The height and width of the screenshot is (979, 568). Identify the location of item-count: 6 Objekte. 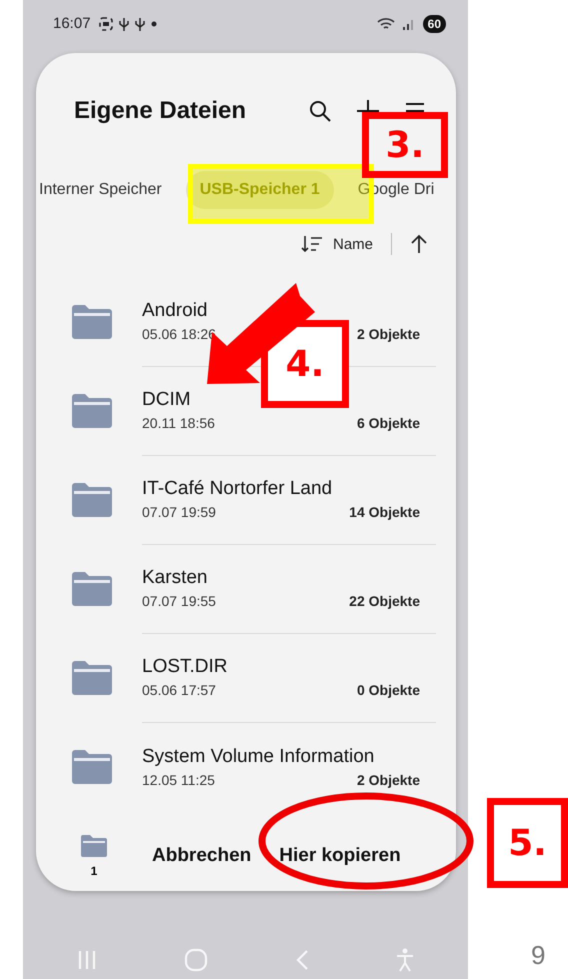
(388, 423).